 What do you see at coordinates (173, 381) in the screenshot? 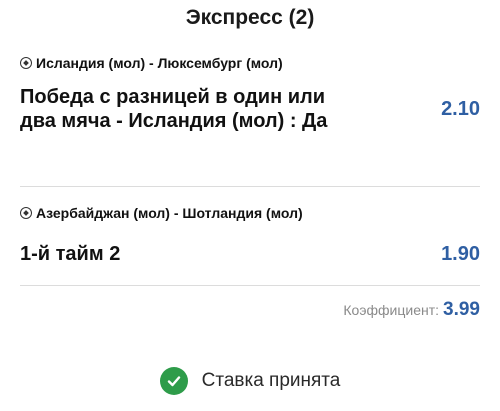
I see `check-circle-icon` at bounding box center [173, 381].